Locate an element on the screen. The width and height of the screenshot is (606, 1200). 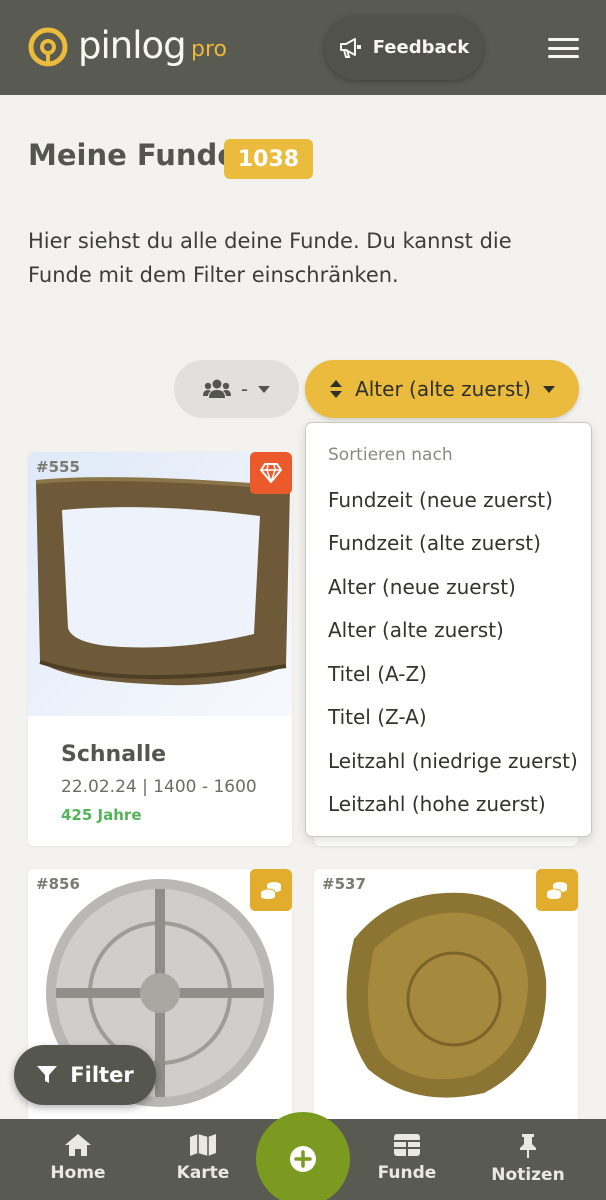
sort-option: Alter (neue zuerst) is located at coordinates (422, 587).